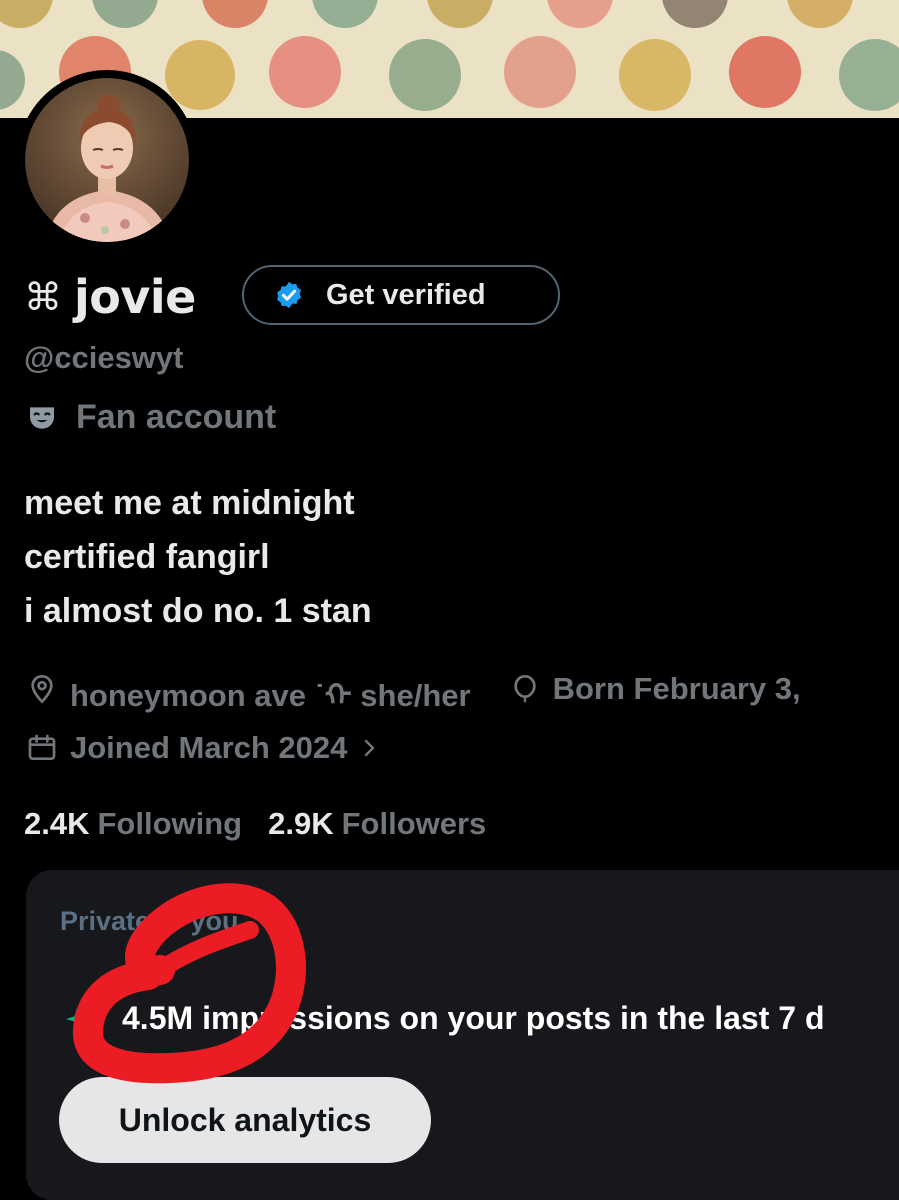 Image resolution: width=899 pixels, height=1200 pixels. Describe the element at coordinates (147, 557) in the screenshot. I see `bio-line: certified fangirl` at that location.